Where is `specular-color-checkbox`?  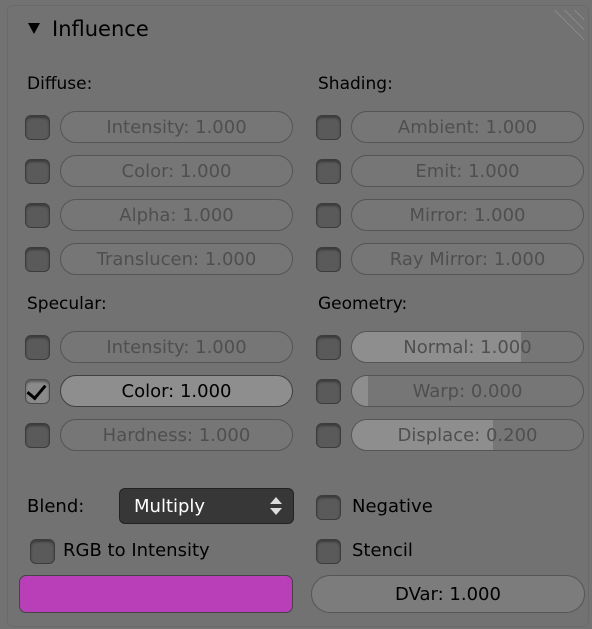
specular-color-checkbox is located at coordinates (37, 391).